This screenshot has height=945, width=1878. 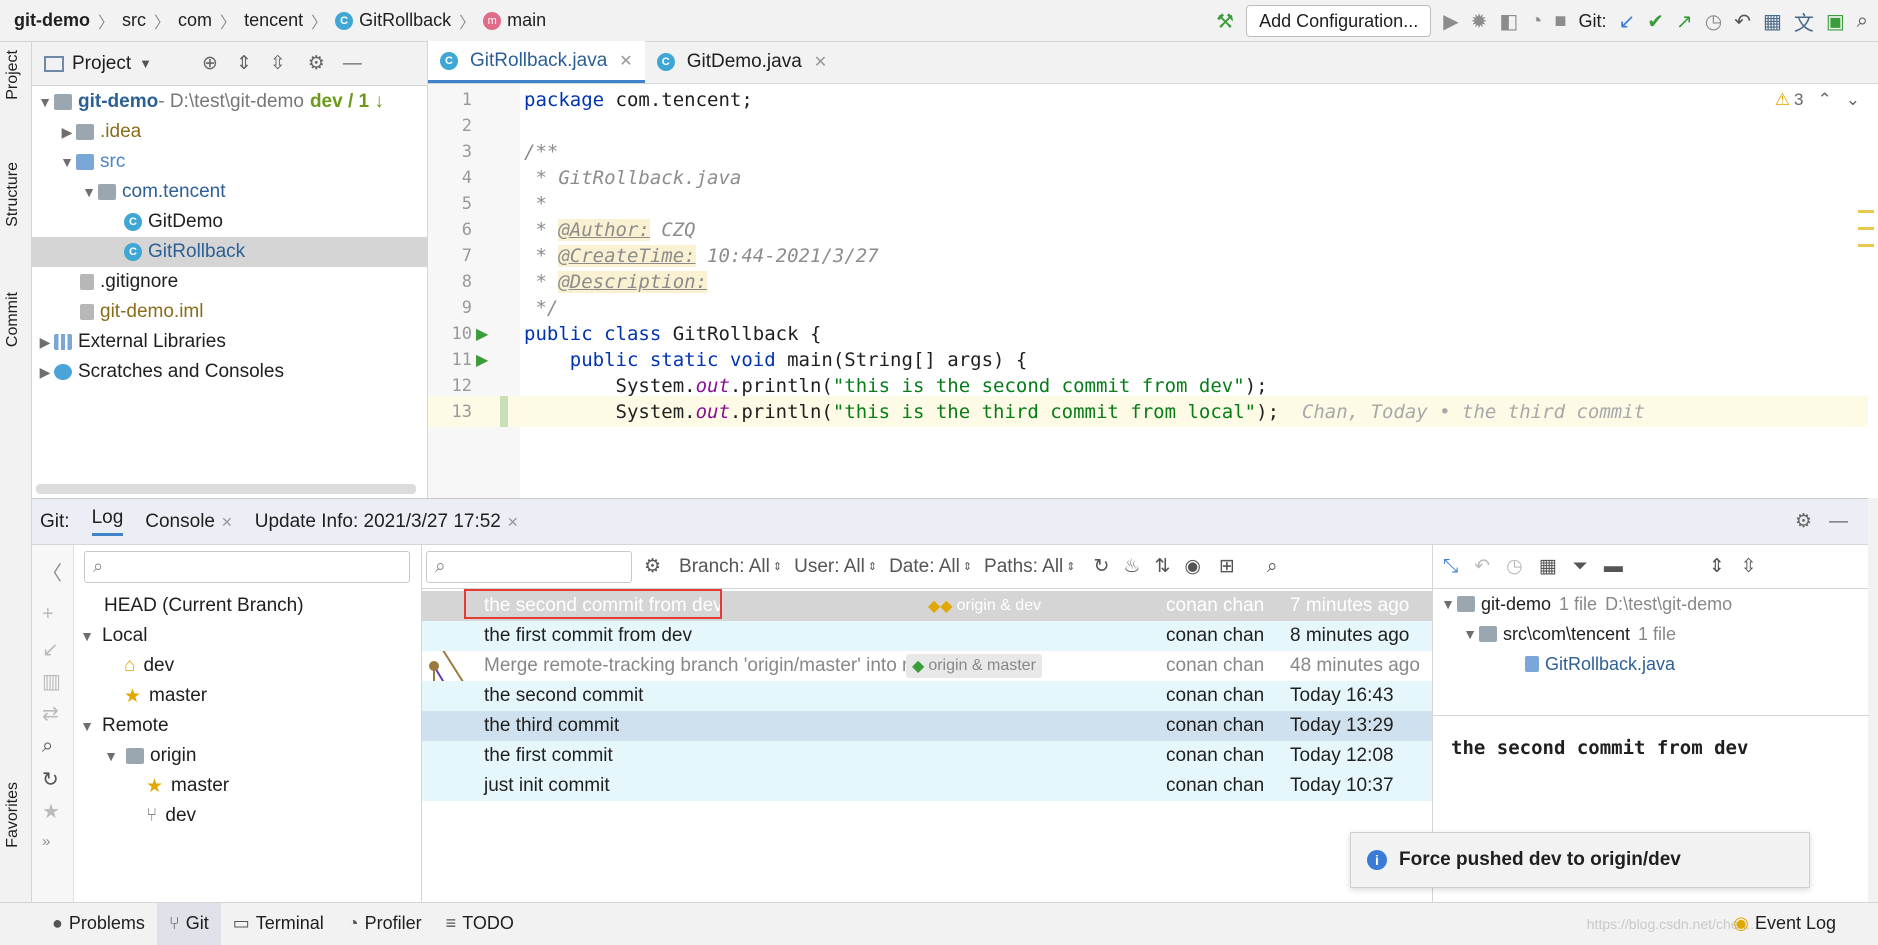 I want to click on collapse-panel-icon: 〈, so click(x=52, y=571).